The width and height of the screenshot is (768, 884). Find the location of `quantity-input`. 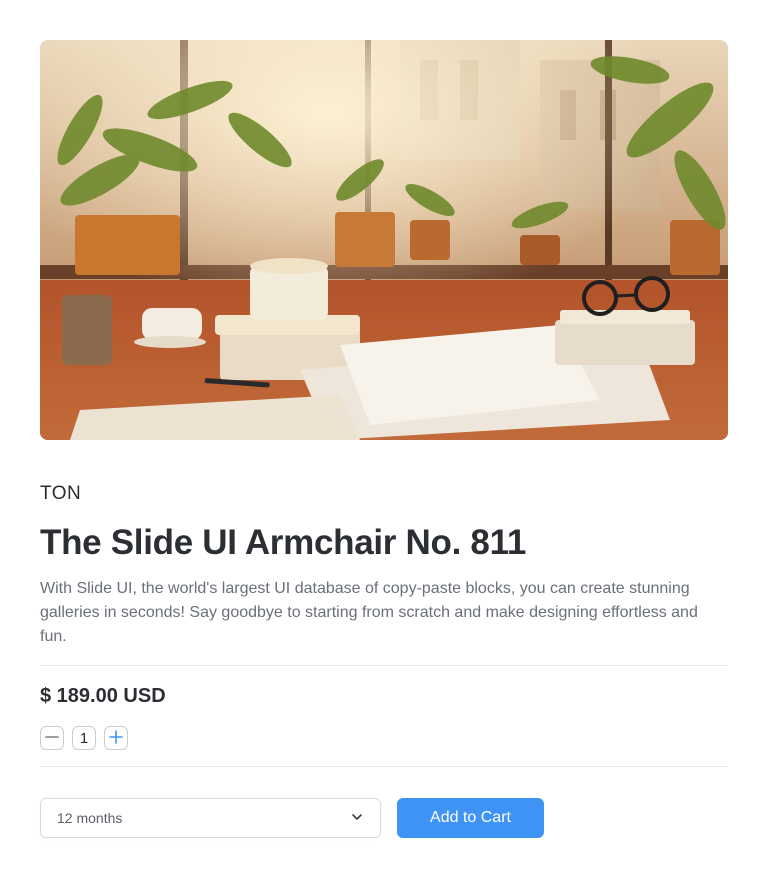

quantity-input is located at coordinates (84, 738).